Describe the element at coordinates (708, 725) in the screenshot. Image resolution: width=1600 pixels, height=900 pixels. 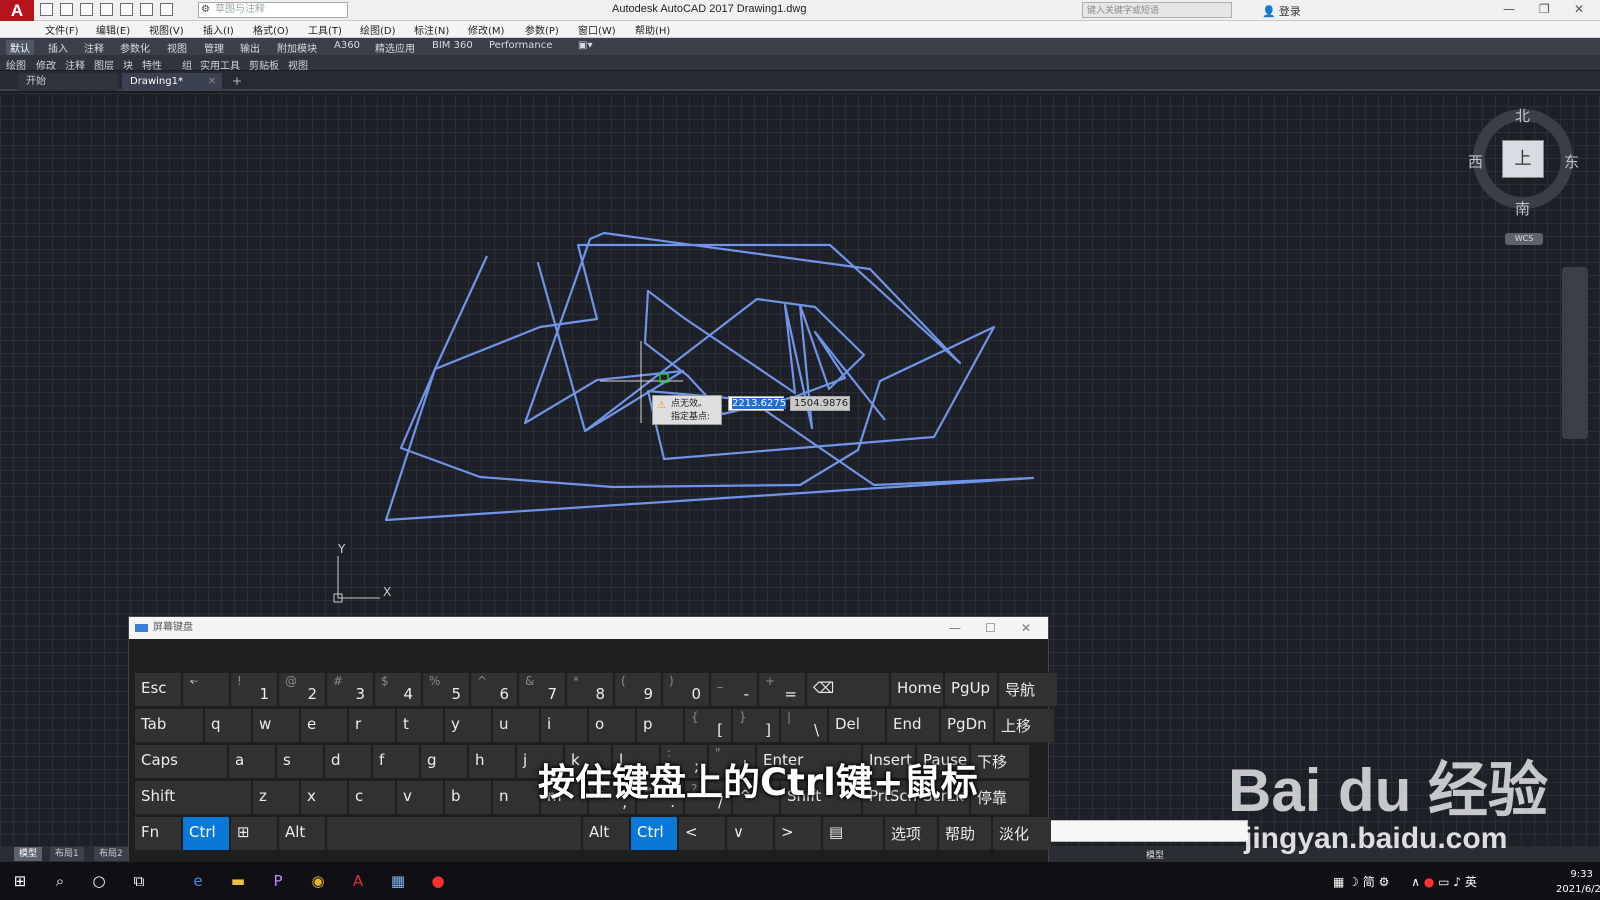
I see `osk-key: {[` at that location.